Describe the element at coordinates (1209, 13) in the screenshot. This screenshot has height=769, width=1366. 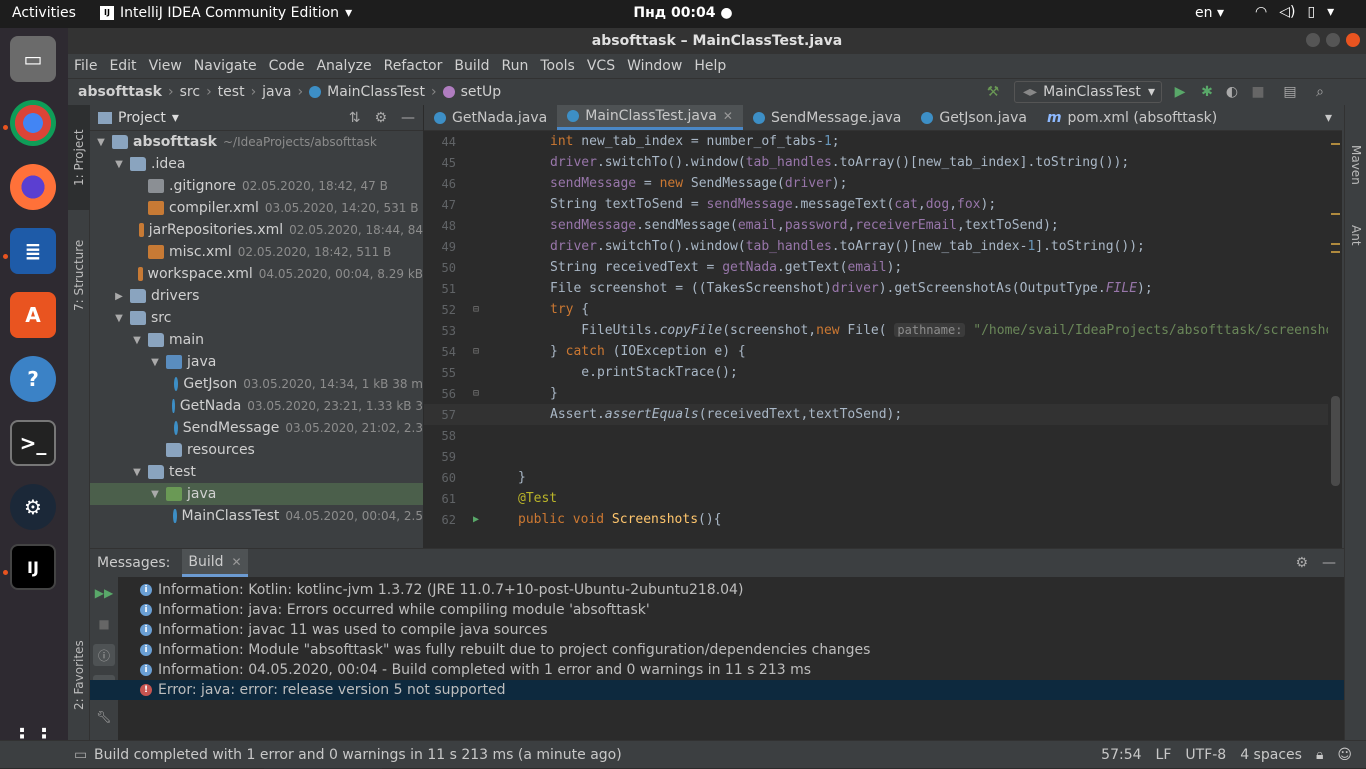
I see `language-indicator: en ▾` at that location.